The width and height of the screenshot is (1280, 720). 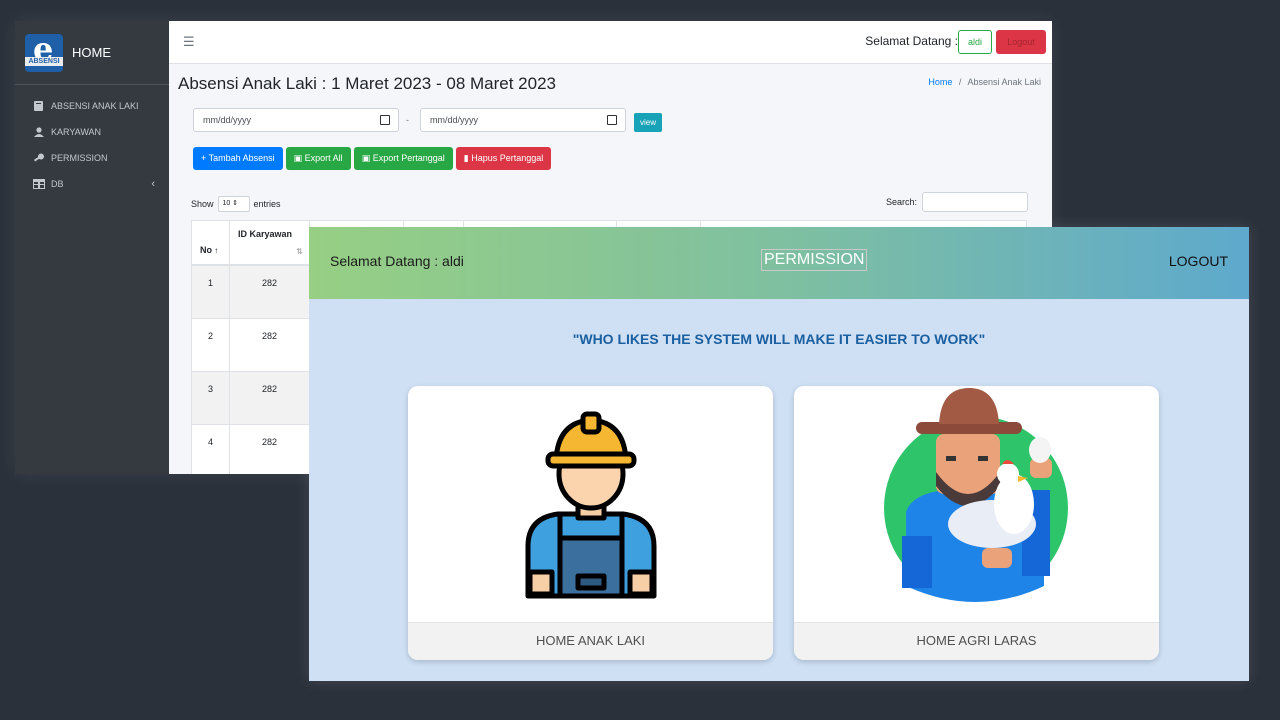 What do you see at coordinates (1004, 82) in the screenshot?
I see `breadcrumb-current: Absensi Anak Laki` at bounding box center [1004, 82].